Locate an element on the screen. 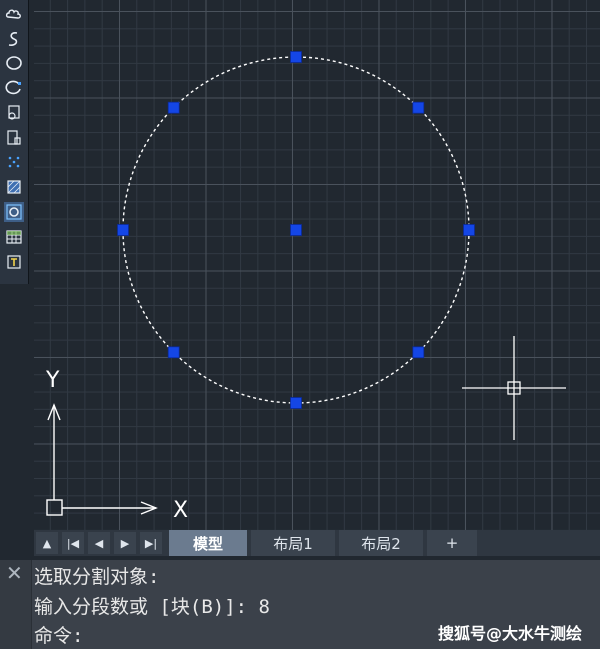 This screenshot has height=649, width=600. draw-toolbar is located at coordinates (14, 142).